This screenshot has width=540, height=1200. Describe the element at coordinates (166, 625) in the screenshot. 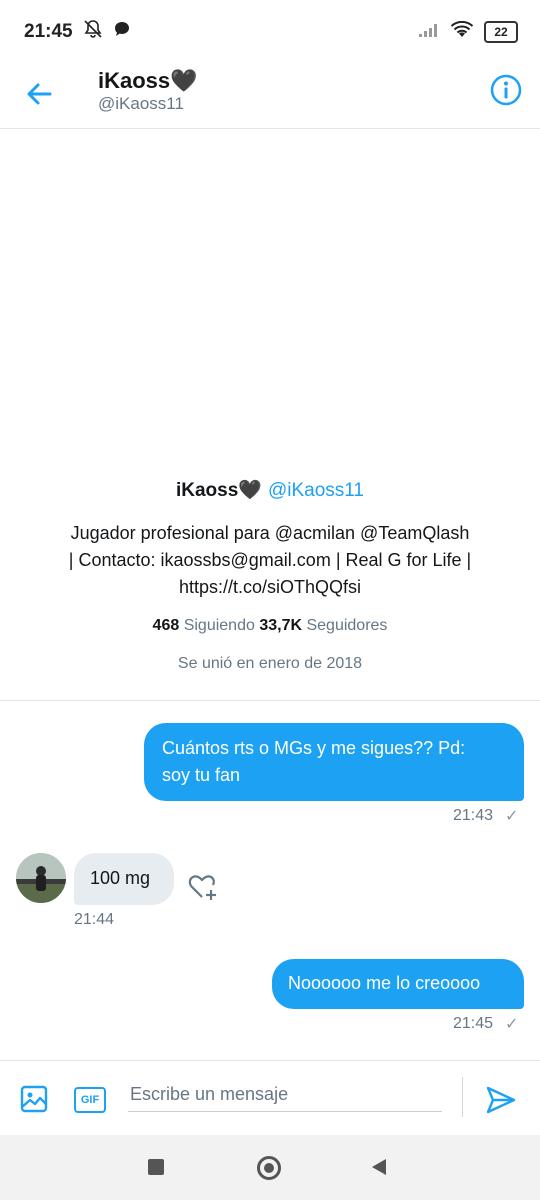

I see `following-count: 468` at that location.